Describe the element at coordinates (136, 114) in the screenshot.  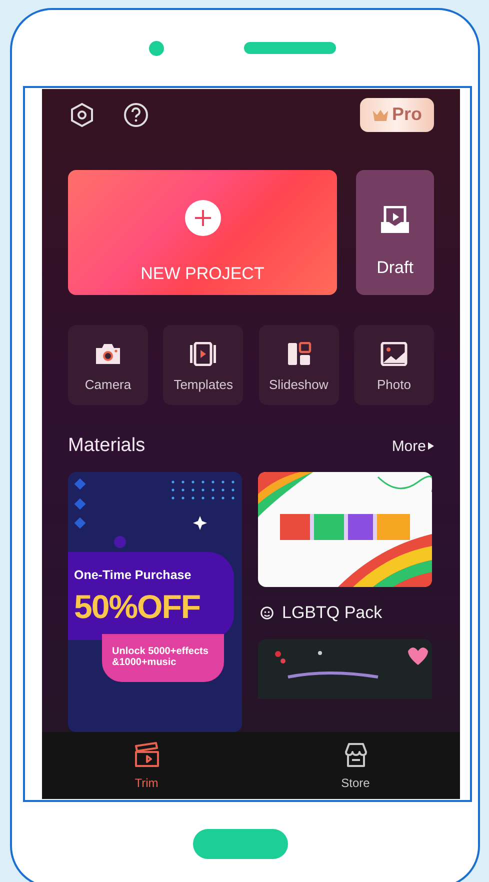
I see `help-icon` at that location.